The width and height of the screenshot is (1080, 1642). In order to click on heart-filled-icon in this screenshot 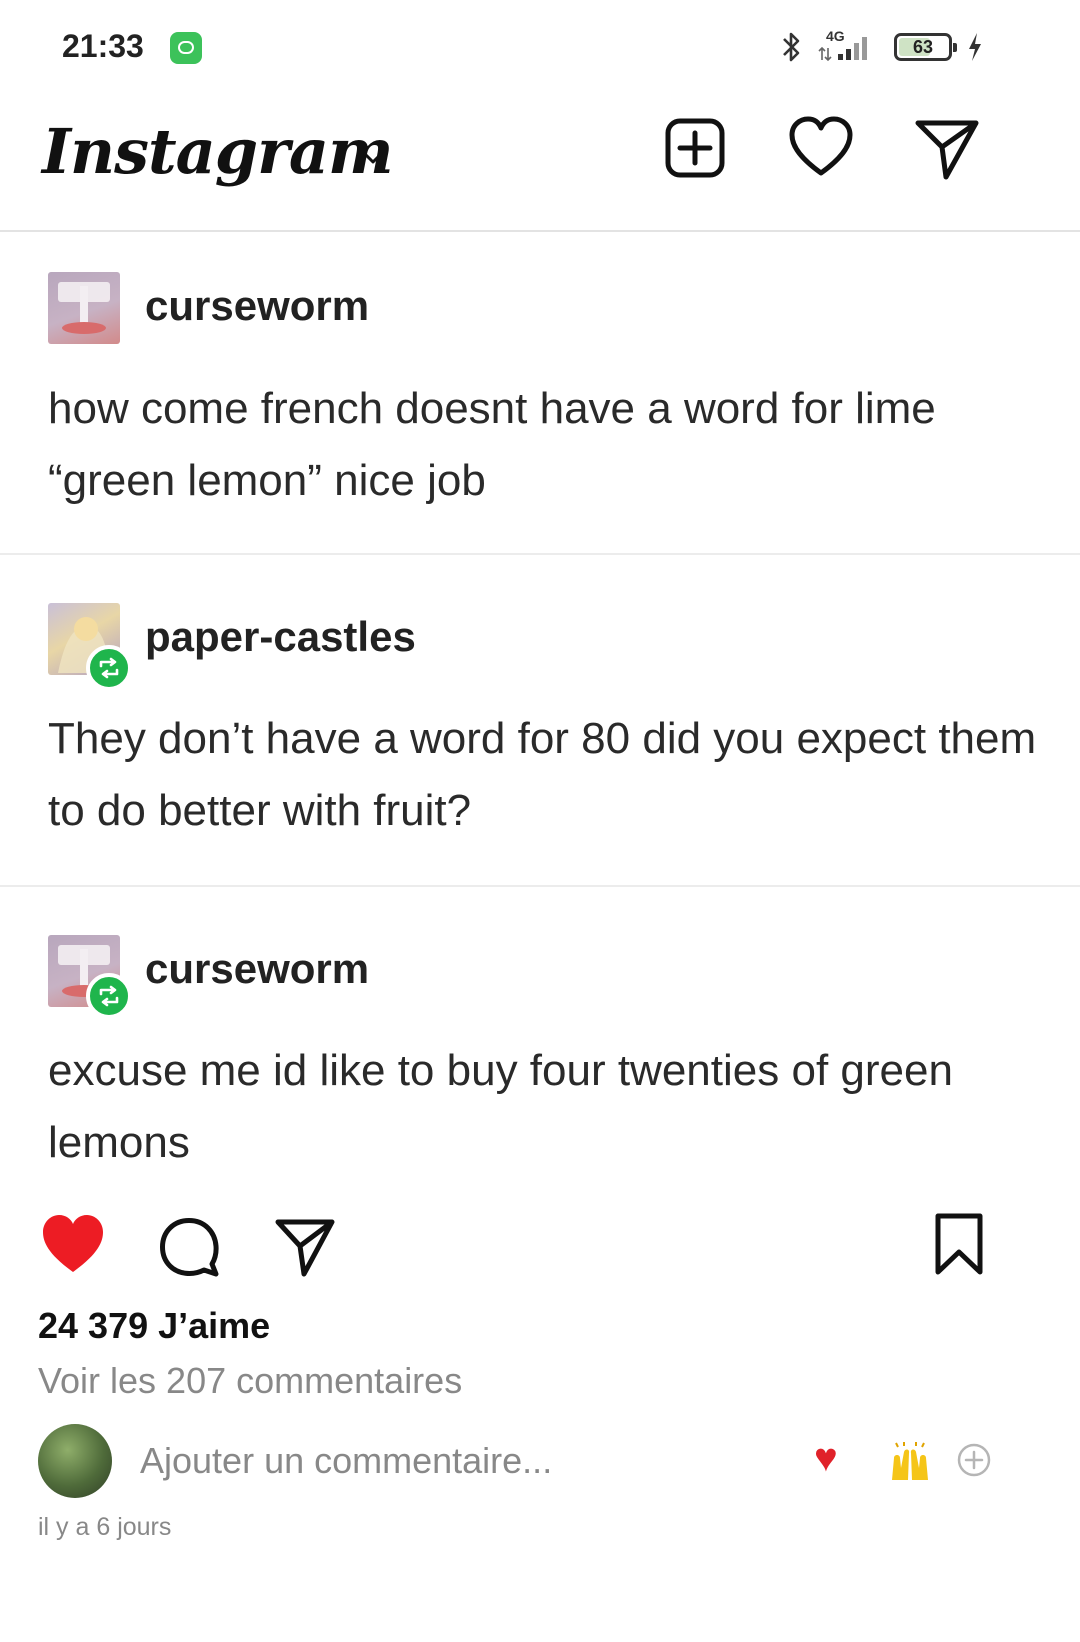, I will do `click(73, 1245)`.